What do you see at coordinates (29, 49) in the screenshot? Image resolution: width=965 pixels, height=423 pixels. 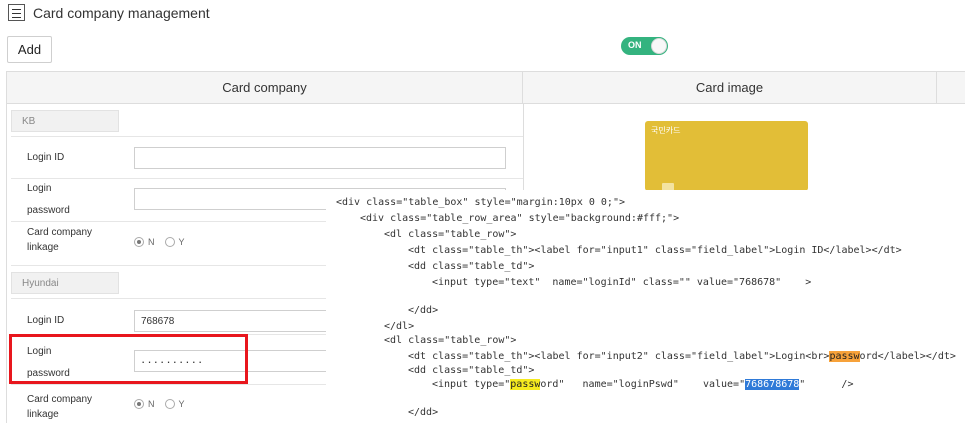 I see `add-button: Add` at bounding box center [29, 49].